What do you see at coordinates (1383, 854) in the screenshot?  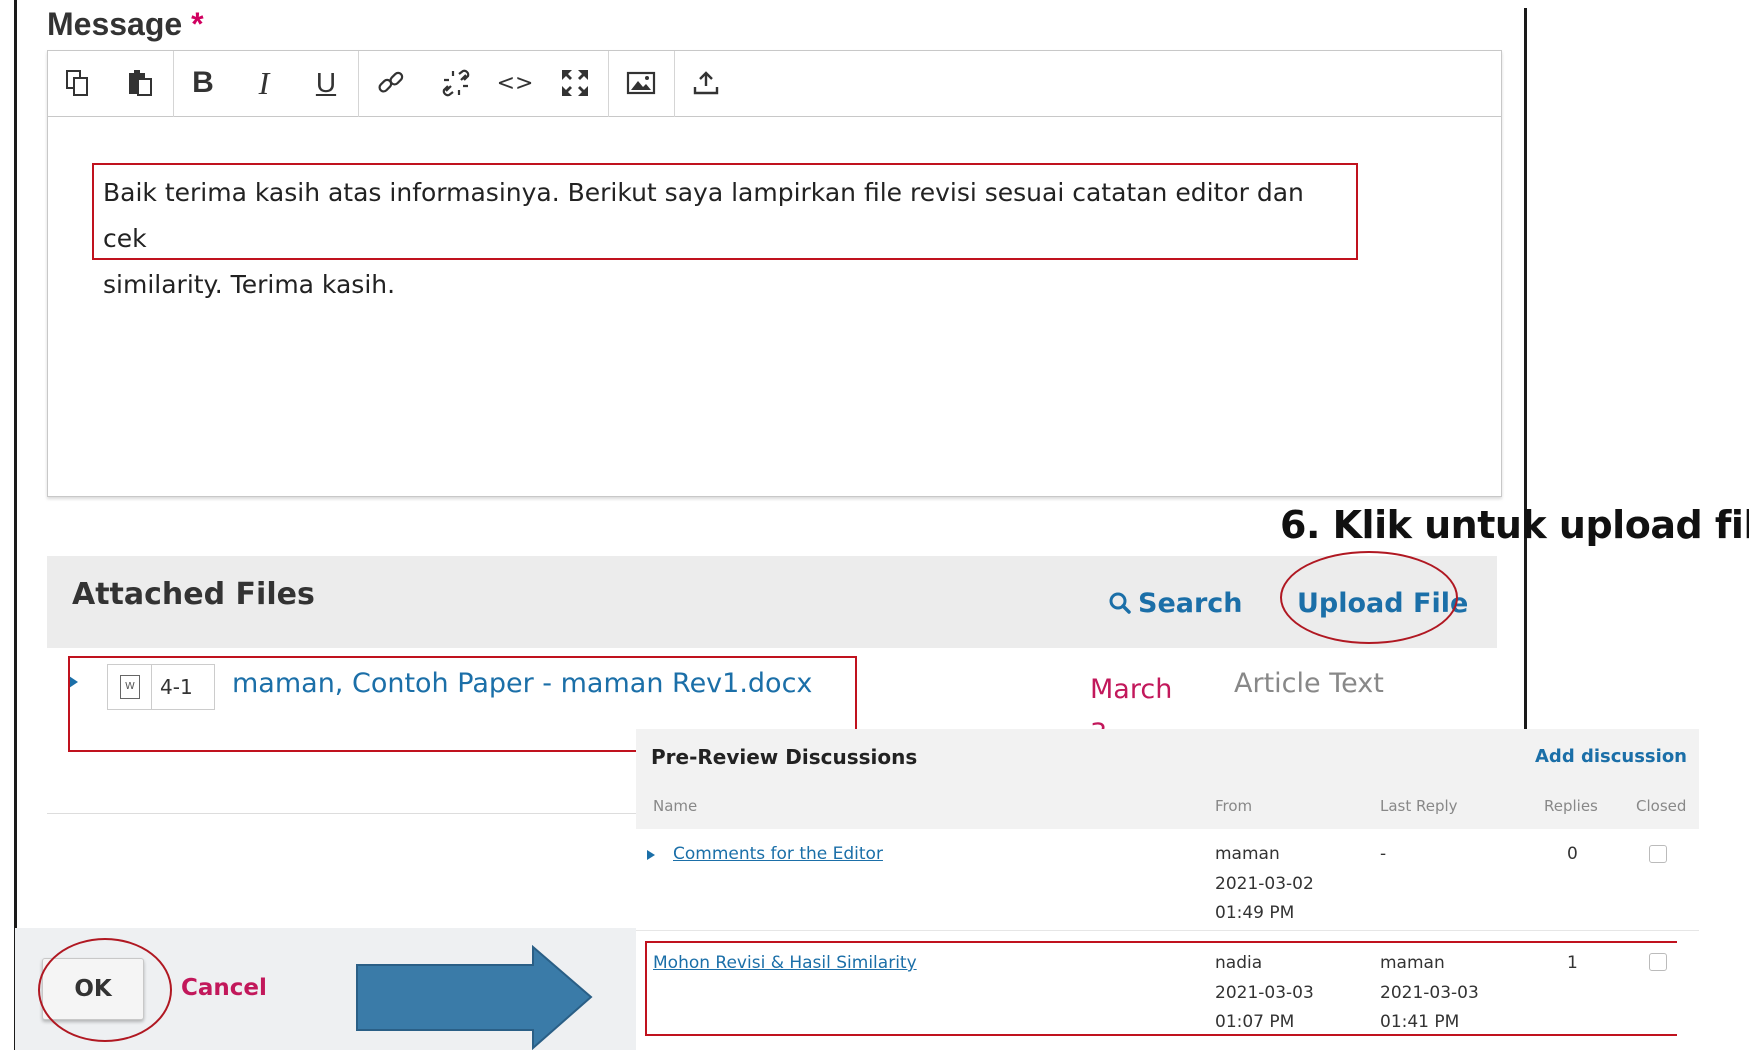 I see `row1-last-reply: -` at bounding box center [1383, 854].